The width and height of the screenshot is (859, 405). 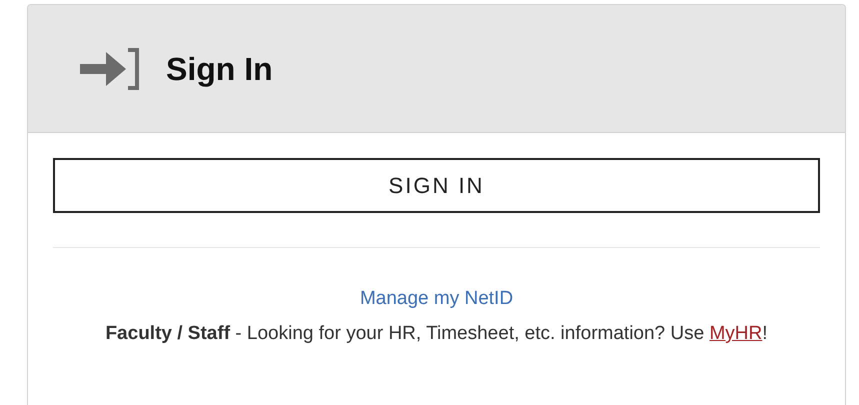 I want to click on header-title: Sign In, so click(x=219, y=69).